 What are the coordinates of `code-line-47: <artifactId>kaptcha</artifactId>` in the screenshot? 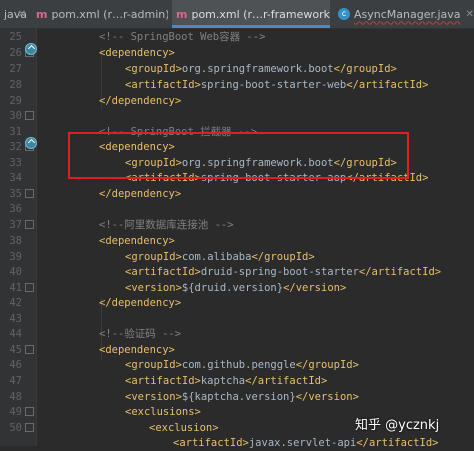 It's located at (226, 381).